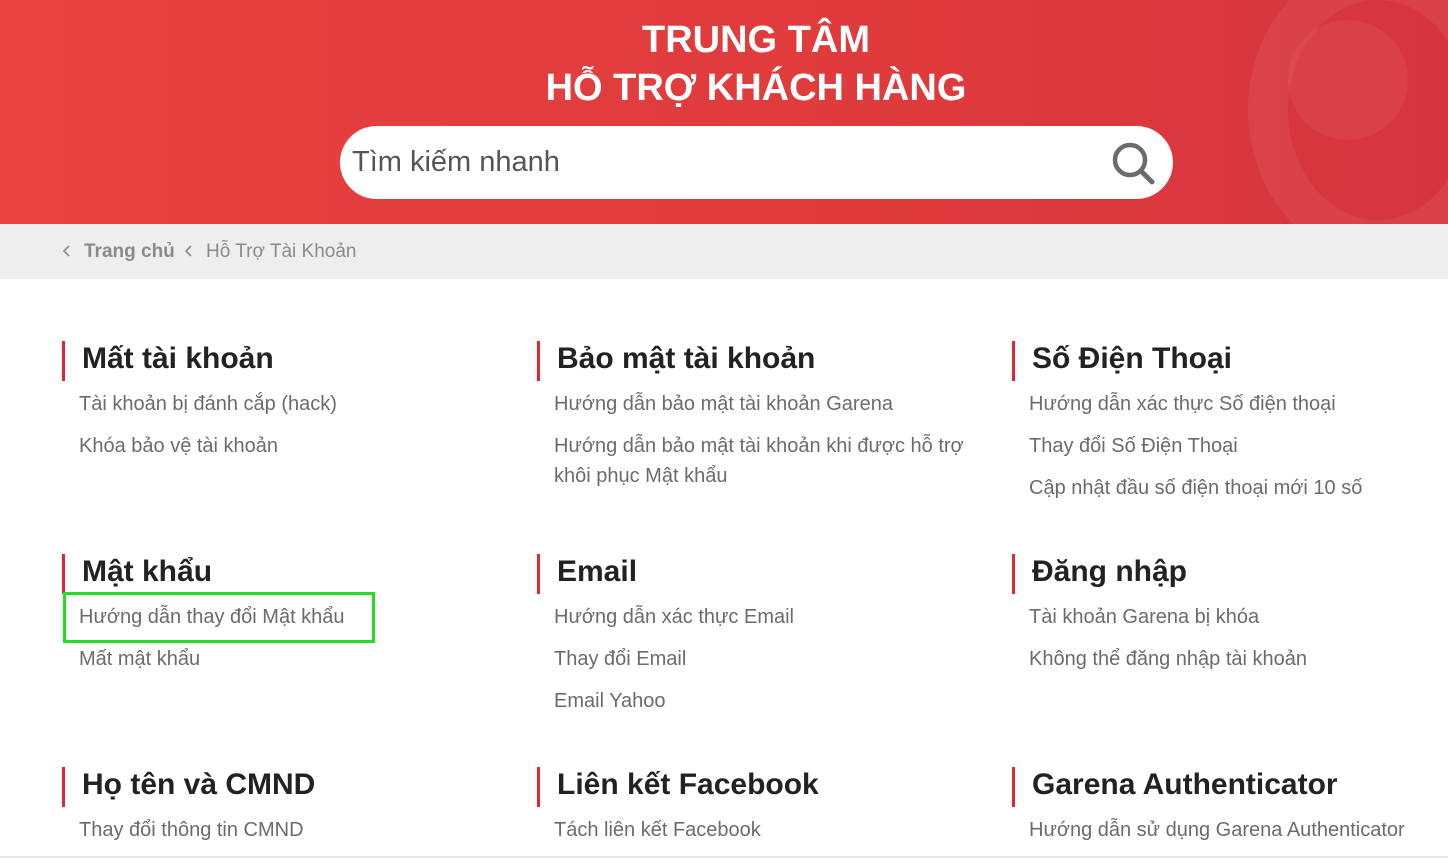  Describe the element at coordinates (722, 162) in the screenshot. I see `search-input` at that location.